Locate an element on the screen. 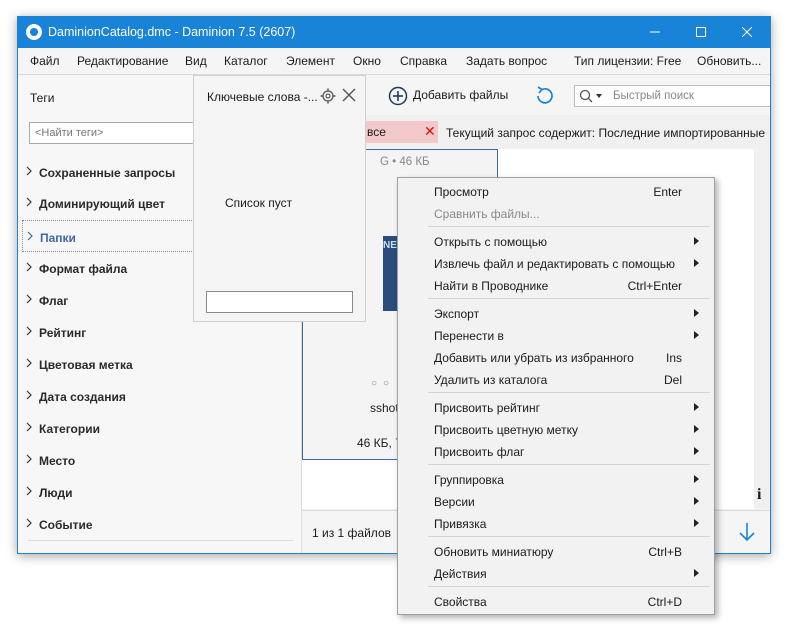 This screenshot has width=799, height=634. menu-item-assign-rating: Присвоить рейтинг is located at coordinates (556, 407).